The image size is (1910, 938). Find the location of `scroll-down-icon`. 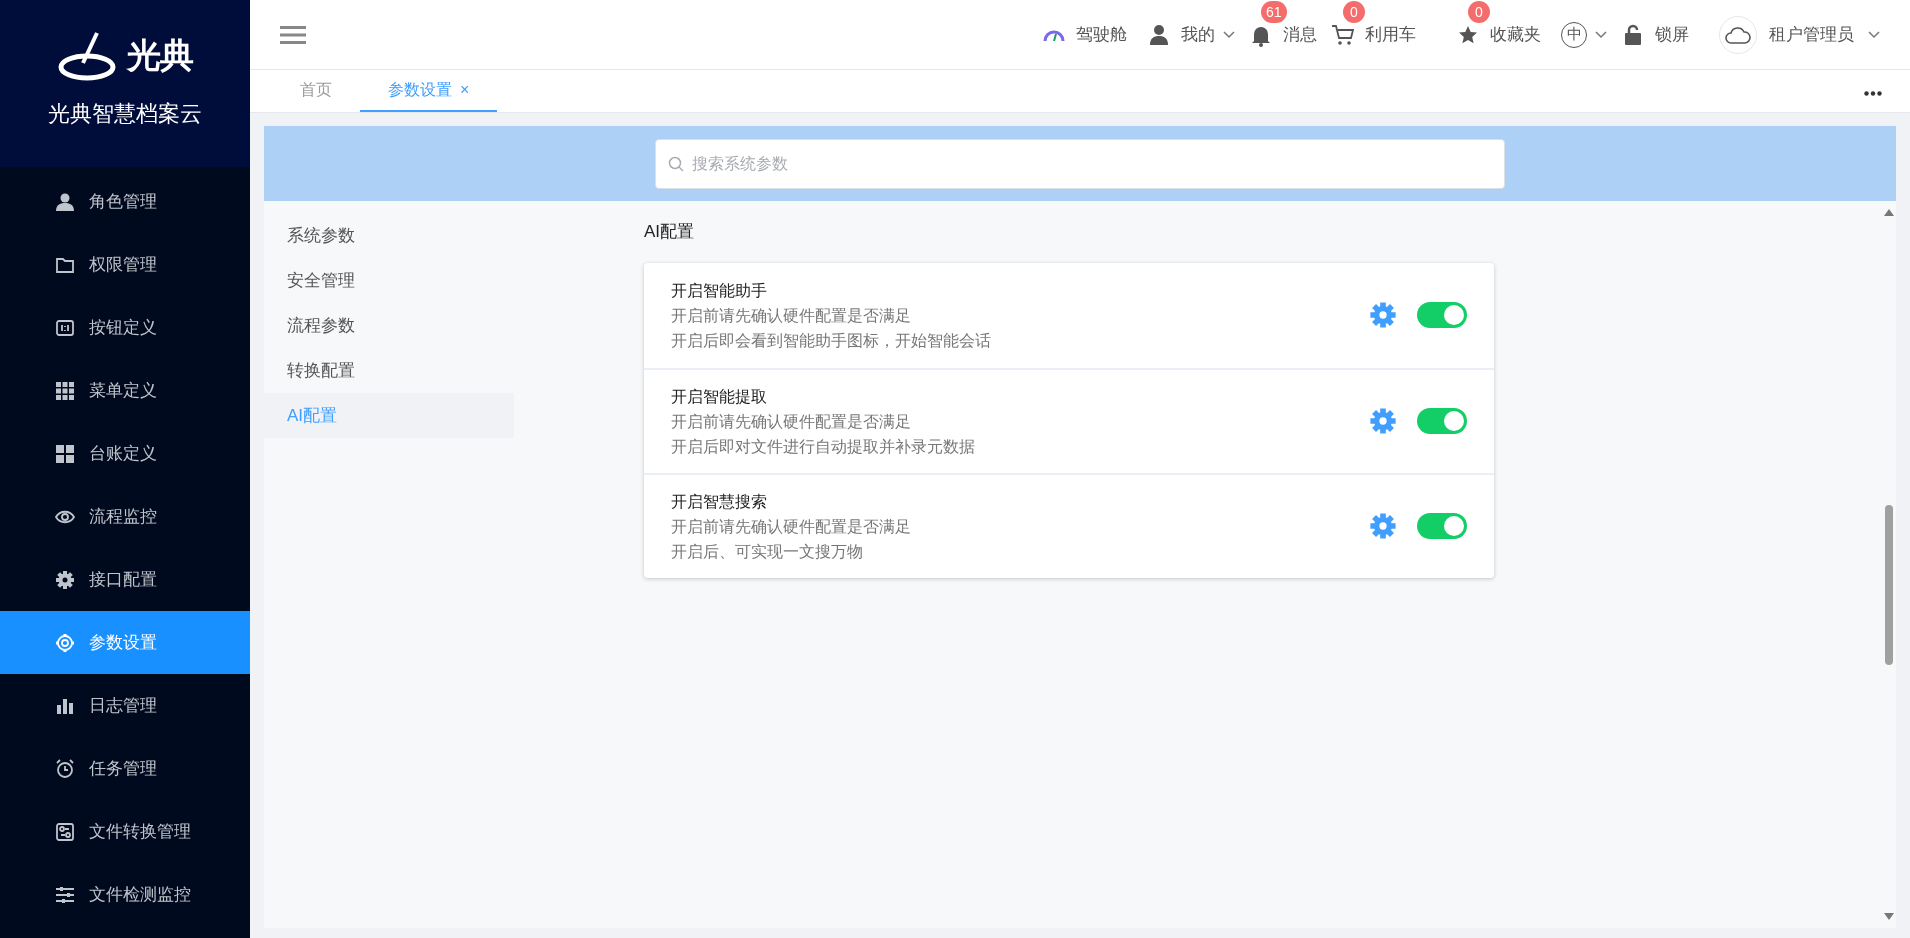

scroll-down-icon is located at coordinates (1889, 916).